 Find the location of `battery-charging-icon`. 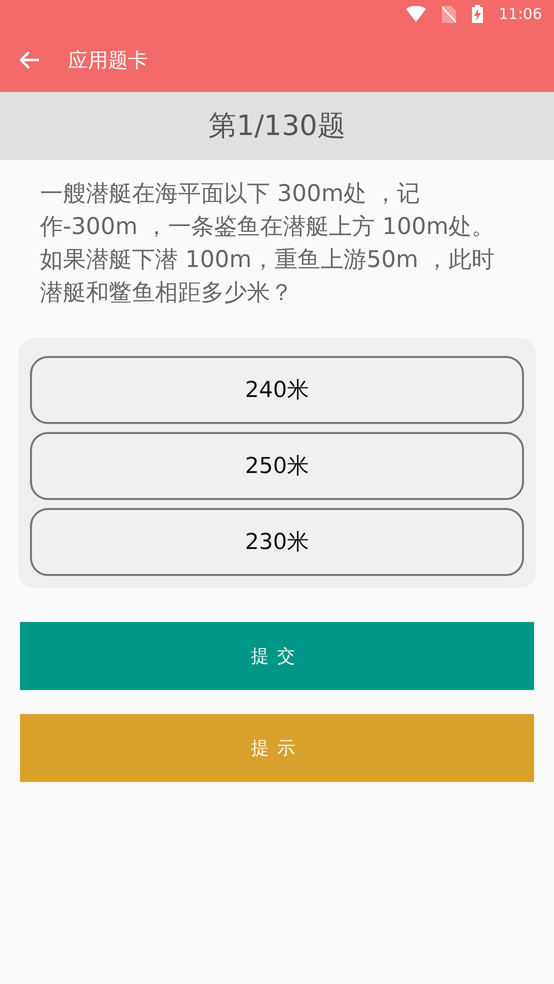

battery-charging-icon is located at coordinates (477, 14).